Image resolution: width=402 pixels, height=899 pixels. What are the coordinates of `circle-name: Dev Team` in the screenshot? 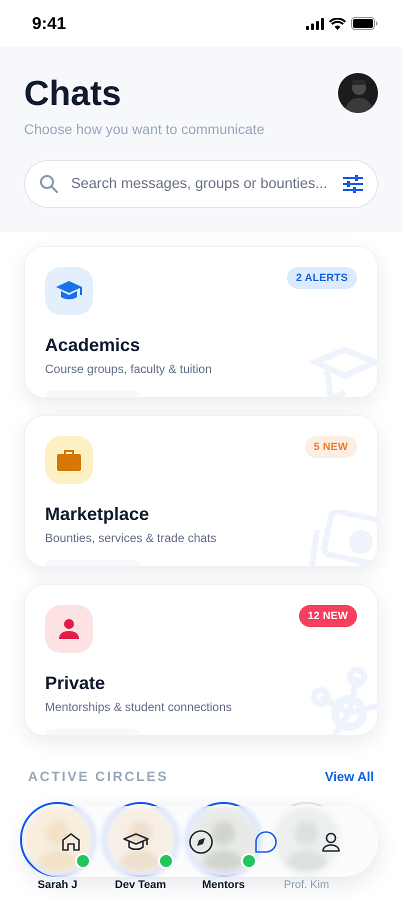 It's located at (140, 885).